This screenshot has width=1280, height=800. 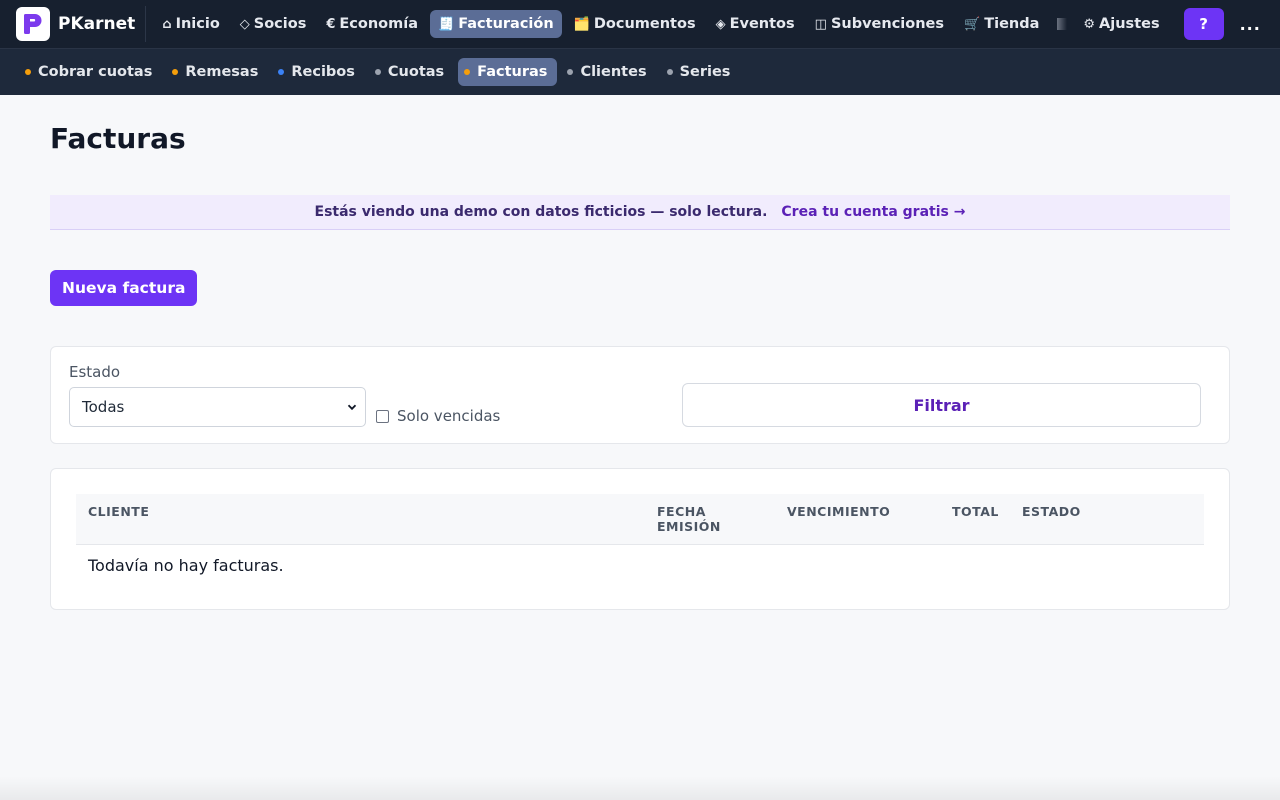 I want to click on subnav-item-cobrar-cuotas: Cobrar cuotas, so click(x=90, y=72).